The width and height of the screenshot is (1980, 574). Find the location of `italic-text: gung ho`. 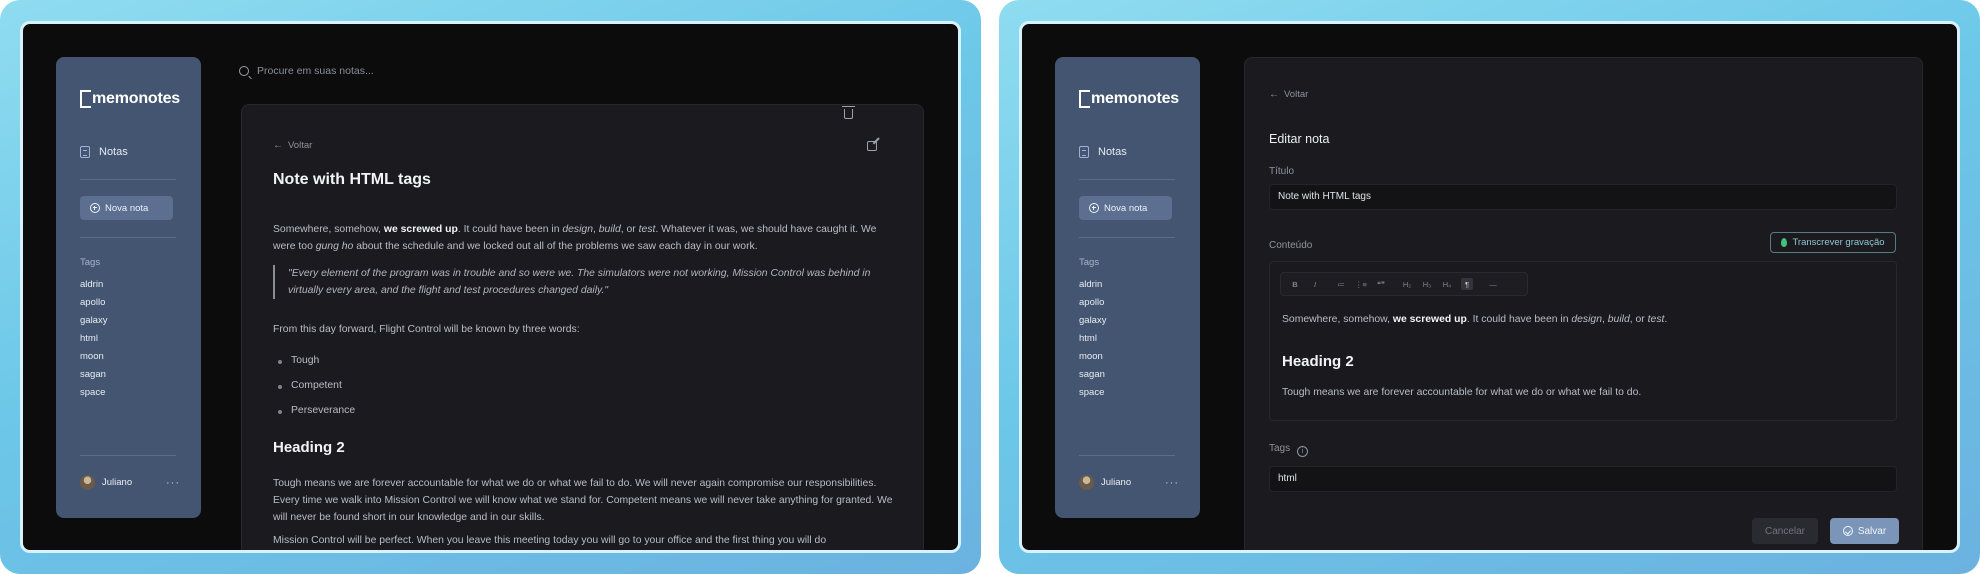

italic-text: gung ho is located at coordinates (334, 246).